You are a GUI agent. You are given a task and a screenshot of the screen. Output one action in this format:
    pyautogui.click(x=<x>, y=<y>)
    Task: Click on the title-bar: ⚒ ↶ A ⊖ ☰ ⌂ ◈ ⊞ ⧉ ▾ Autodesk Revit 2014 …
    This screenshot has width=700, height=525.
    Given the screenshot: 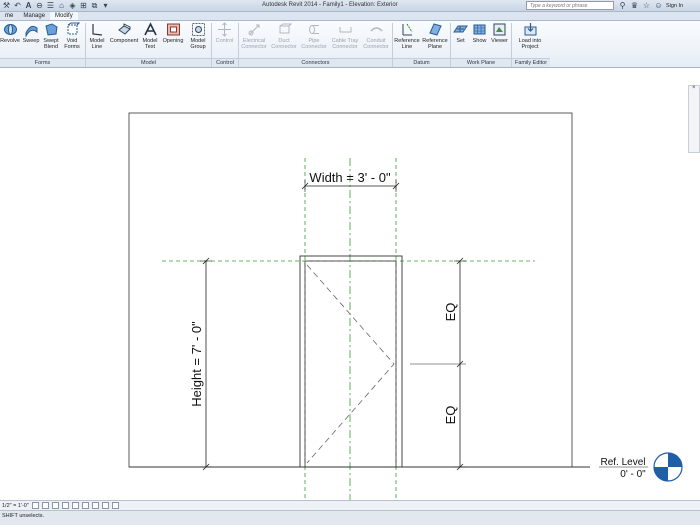 What is the action you would take?
    pyautogui.click(x=350, y=6)
    